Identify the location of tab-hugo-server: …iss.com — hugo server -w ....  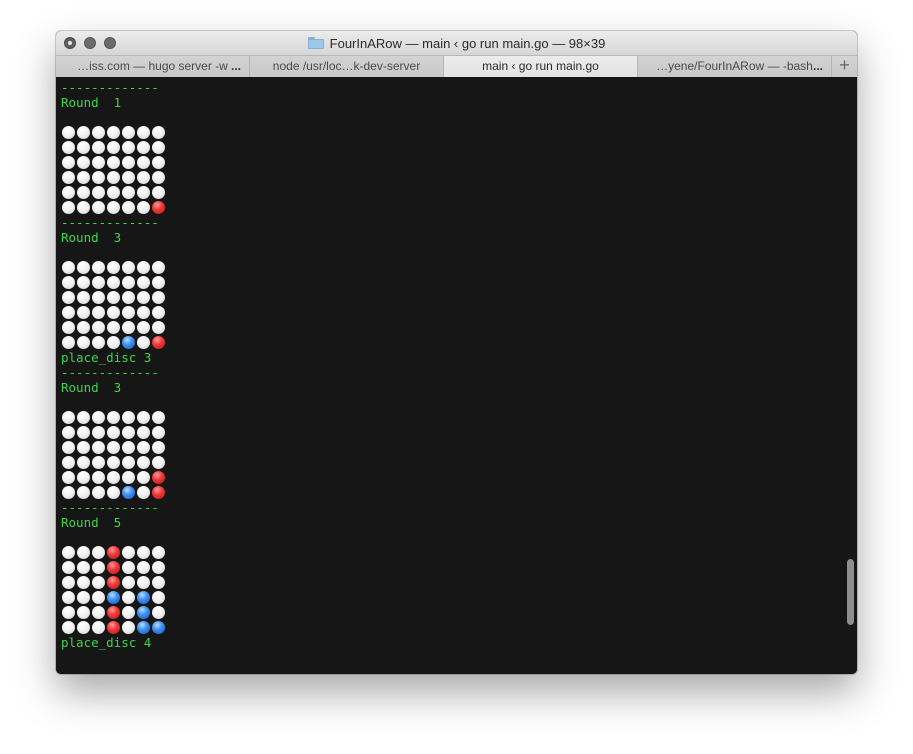
(153, 66).